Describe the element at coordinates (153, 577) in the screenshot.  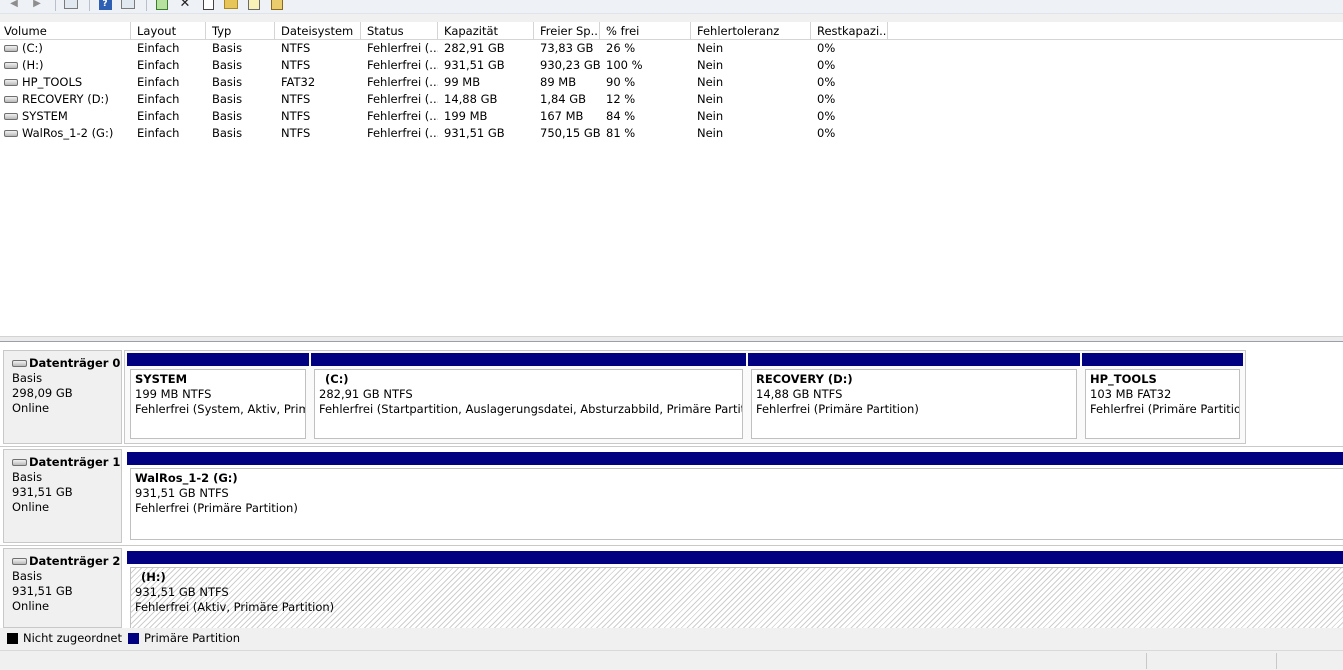
I see `partition-title: (H:)` at that location.